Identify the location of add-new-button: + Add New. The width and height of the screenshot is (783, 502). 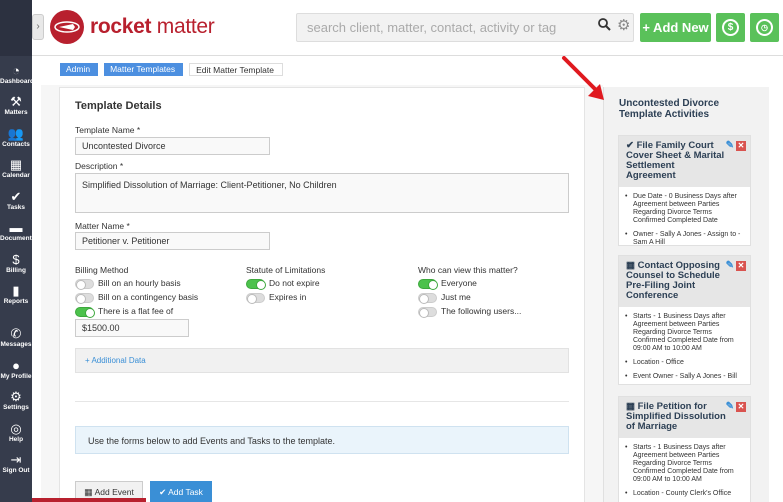
(675, 27).